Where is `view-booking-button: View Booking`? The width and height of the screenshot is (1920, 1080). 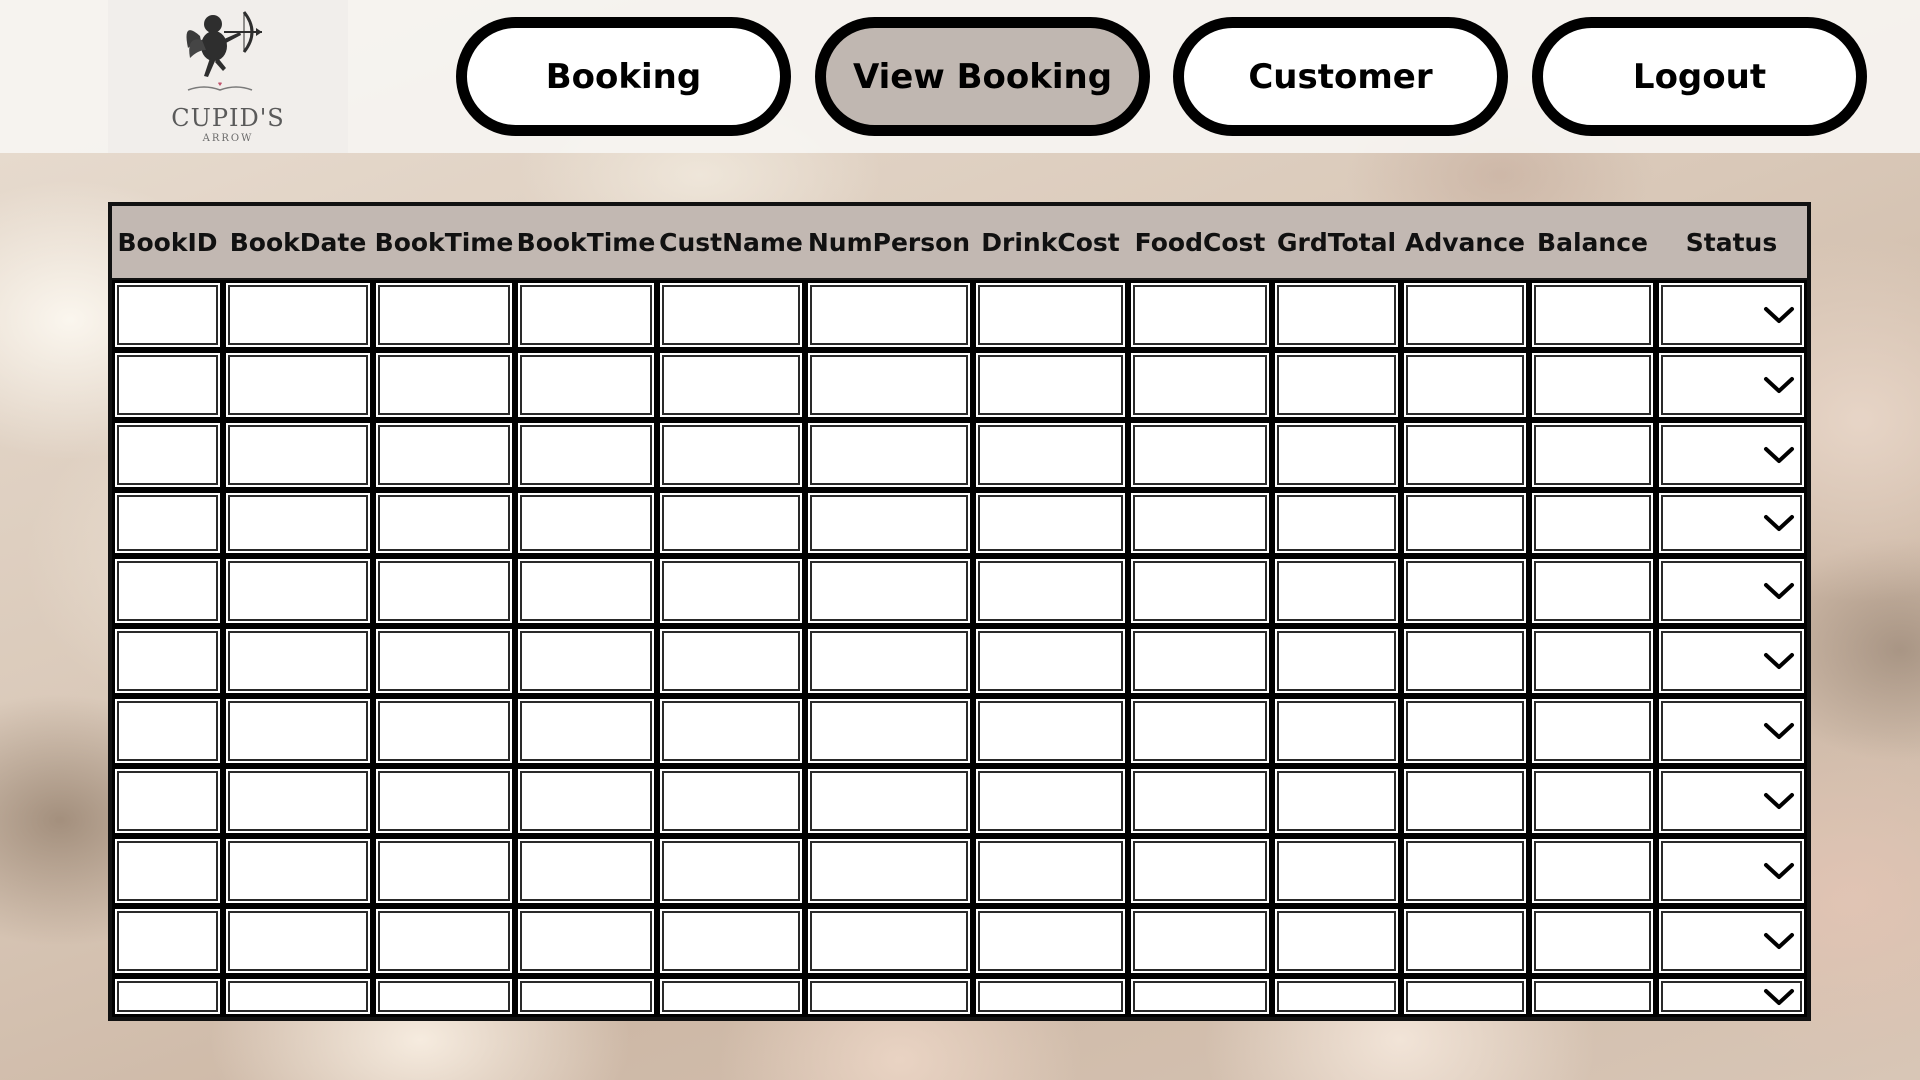
view-booking-button: View Booking is located at coordinates (982, 76).